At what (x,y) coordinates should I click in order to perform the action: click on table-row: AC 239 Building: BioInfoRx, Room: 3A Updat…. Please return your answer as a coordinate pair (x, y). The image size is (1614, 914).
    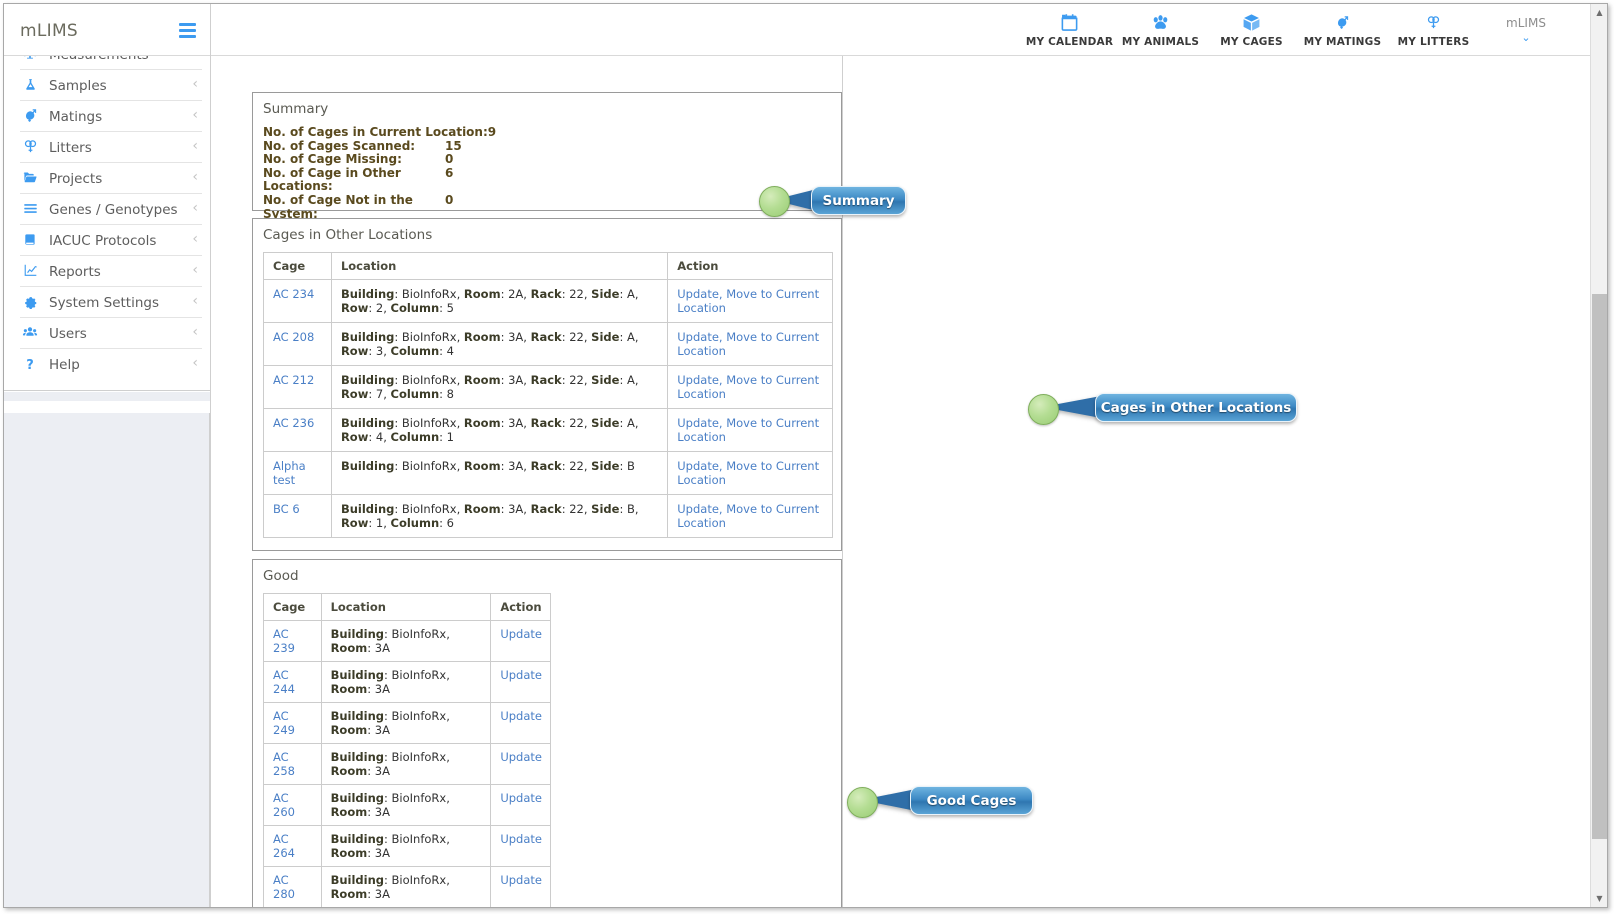
    Looking at the image, I should click on (407, 641).